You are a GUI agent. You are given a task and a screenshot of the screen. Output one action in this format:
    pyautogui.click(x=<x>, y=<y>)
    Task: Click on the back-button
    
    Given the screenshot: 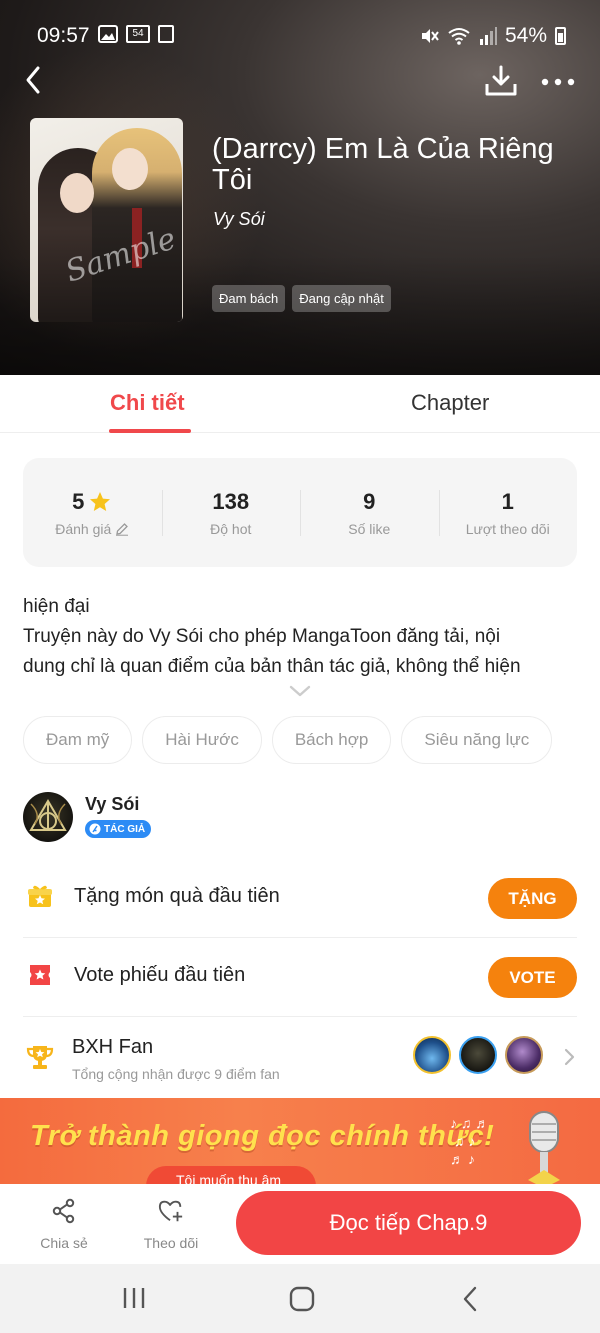 What is the action you would take?
    pyautogui.click(x=35, y=80)
    